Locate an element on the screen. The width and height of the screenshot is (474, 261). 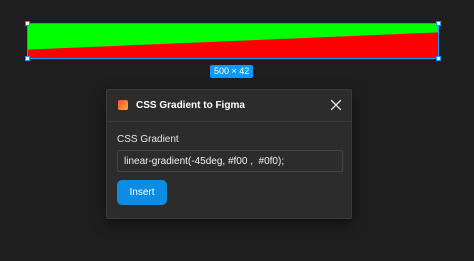
dialog-title: CSS Gradient to Figma is located at coordinates (190, 105).